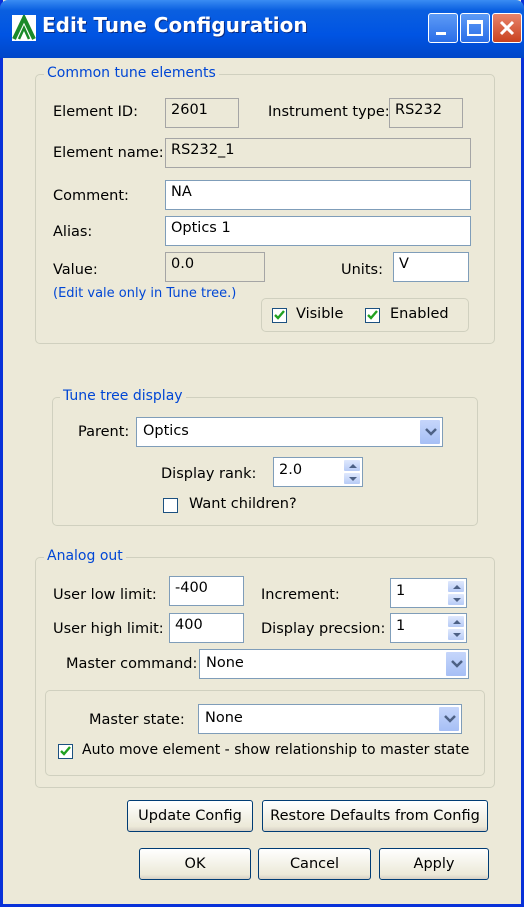 Image resolution: width=524 pixels, height=907 pixels. What do you see at coordinates (329, 112) in the screenshot?
I see `instrument-type-label: Instrument type:` at bounding box center [329, 112].